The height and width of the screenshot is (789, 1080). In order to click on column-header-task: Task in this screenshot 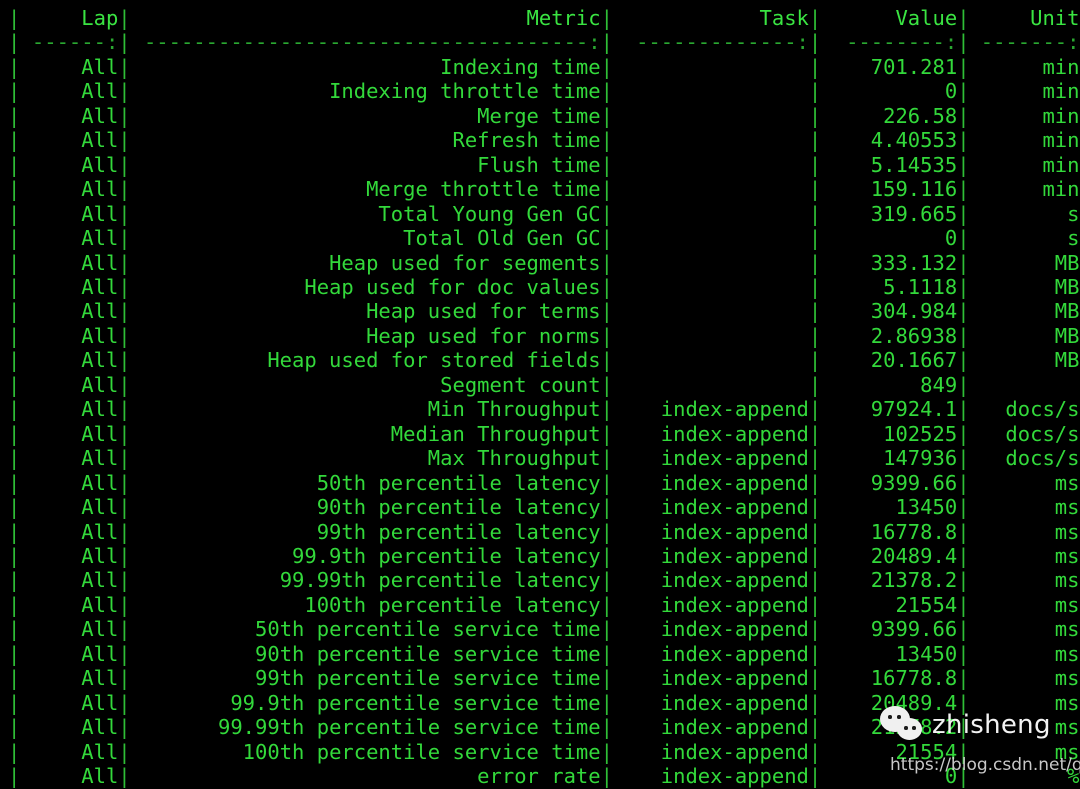, I will do `click(784, 18)`.